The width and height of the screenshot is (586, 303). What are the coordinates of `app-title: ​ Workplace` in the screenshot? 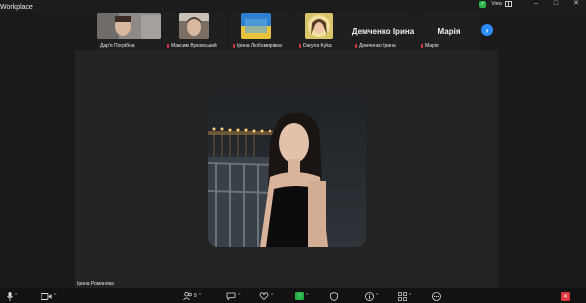 It's located at (16, 6).